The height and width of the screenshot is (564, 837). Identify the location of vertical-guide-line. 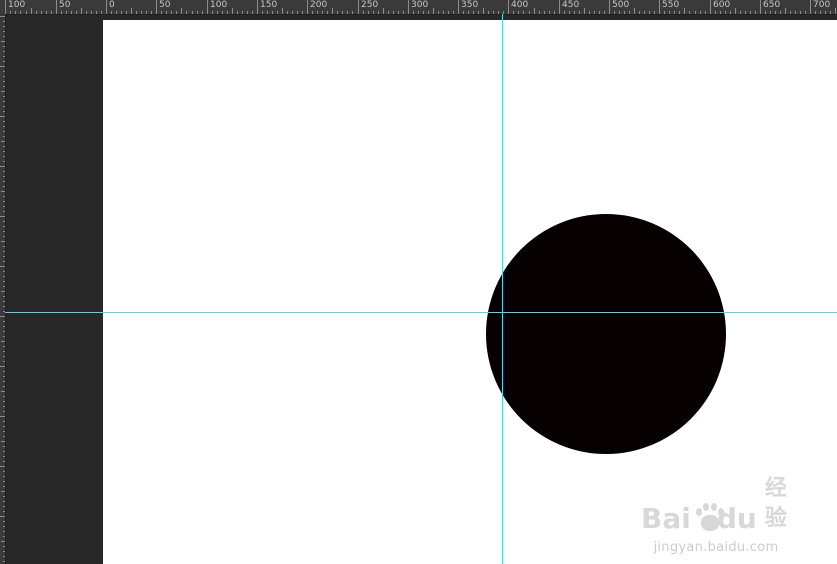
(502, 289).